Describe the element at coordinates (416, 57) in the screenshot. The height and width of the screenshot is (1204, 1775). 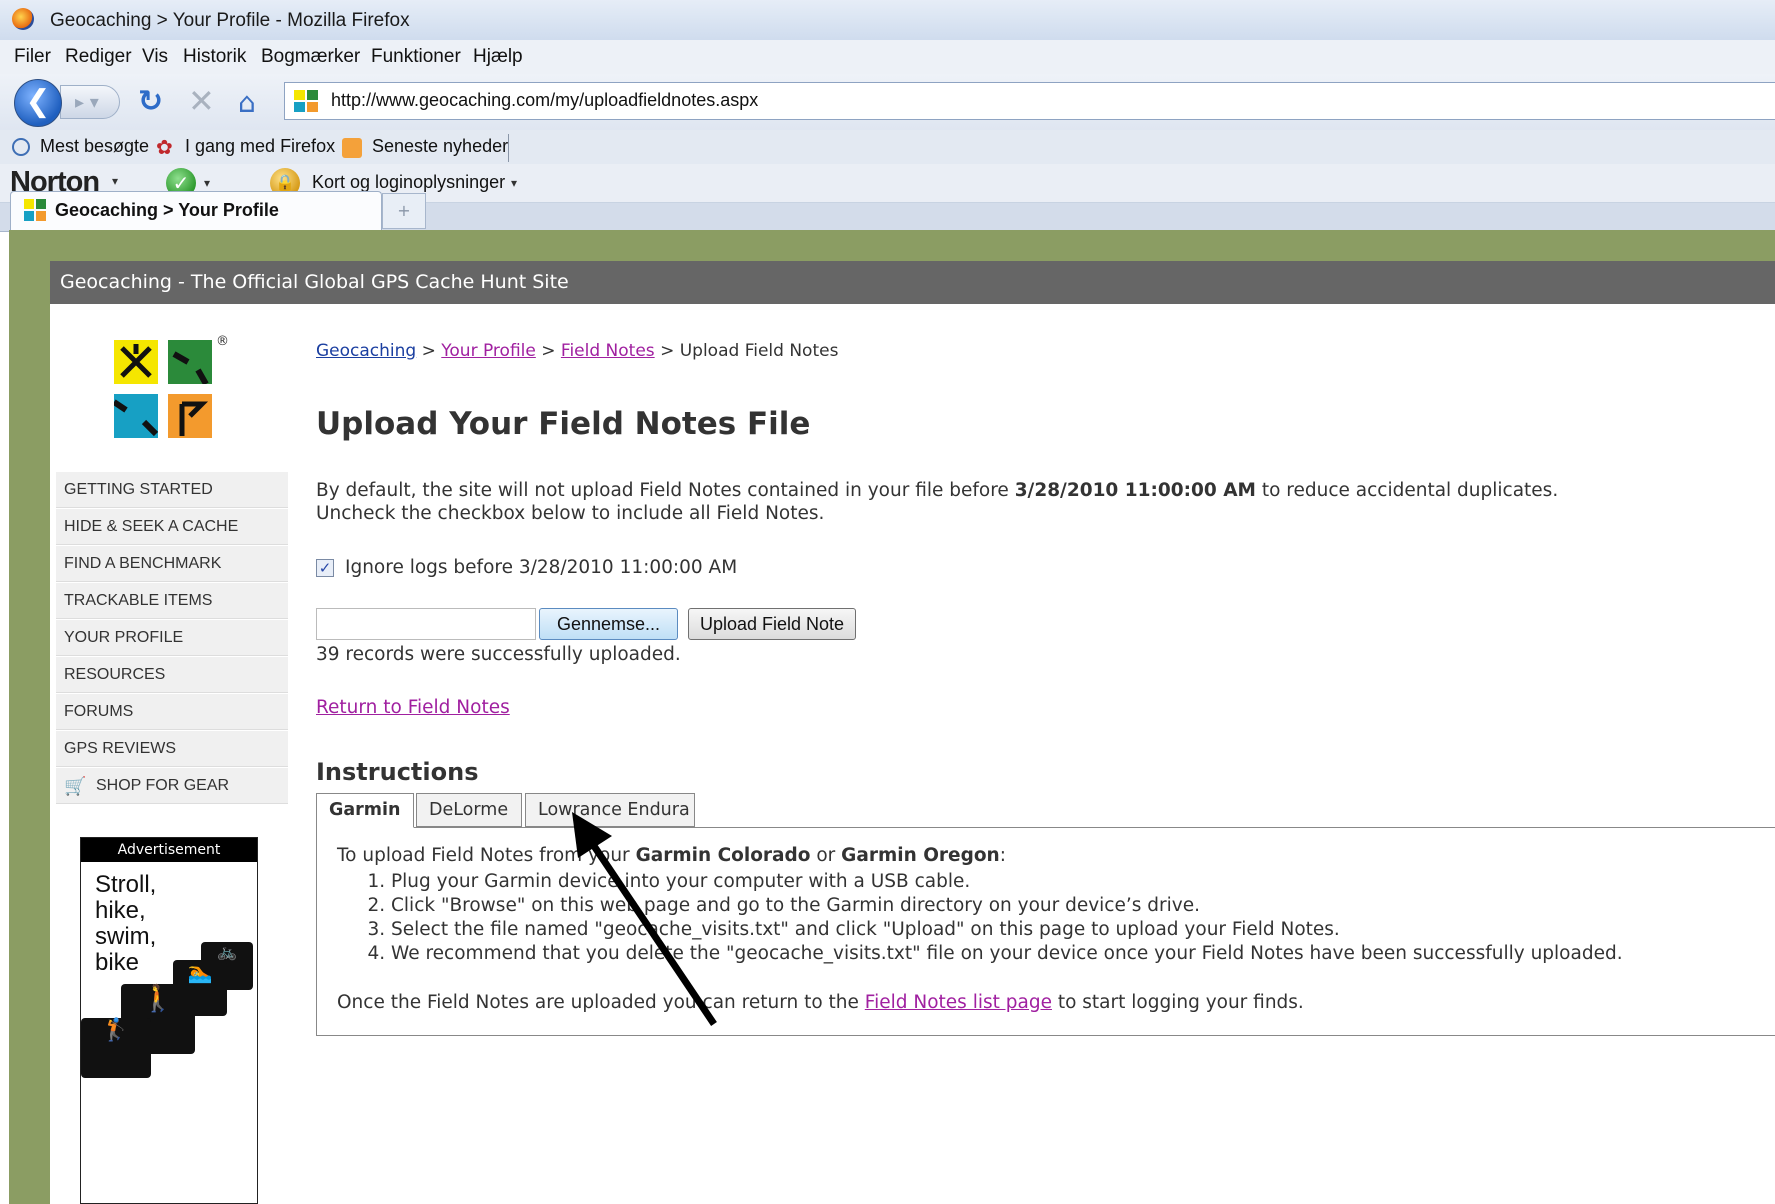
I see `menu-funktioner: Funktioner` at that location.